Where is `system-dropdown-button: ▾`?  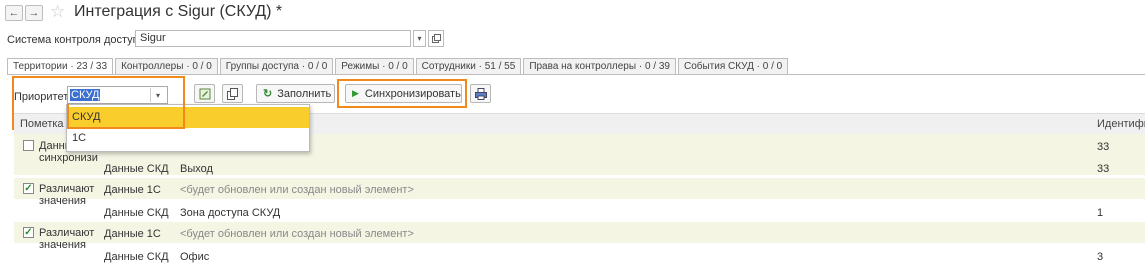
system-dropdown-button: ▾ is located at coordinates (419, 38).